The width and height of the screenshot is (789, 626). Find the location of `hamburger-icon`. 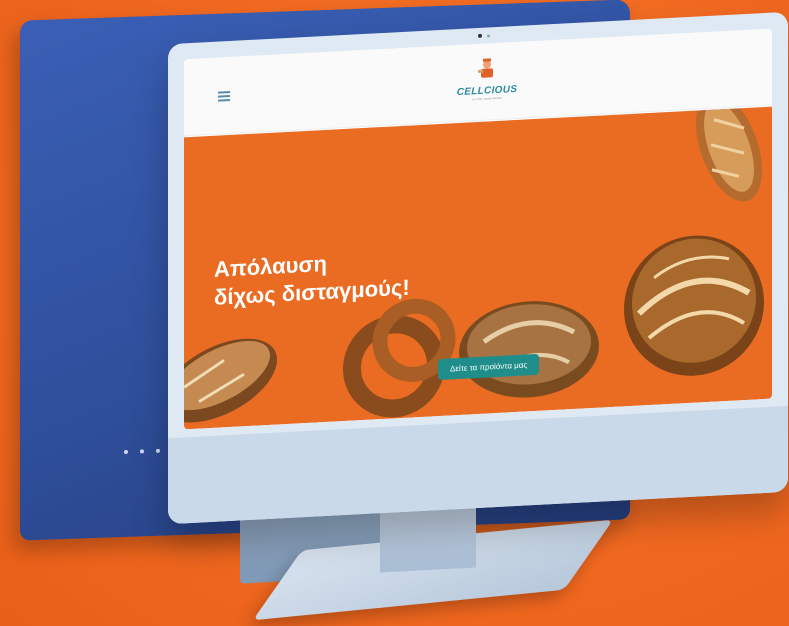

hamburger-icon is located at coordinates (224, 96).